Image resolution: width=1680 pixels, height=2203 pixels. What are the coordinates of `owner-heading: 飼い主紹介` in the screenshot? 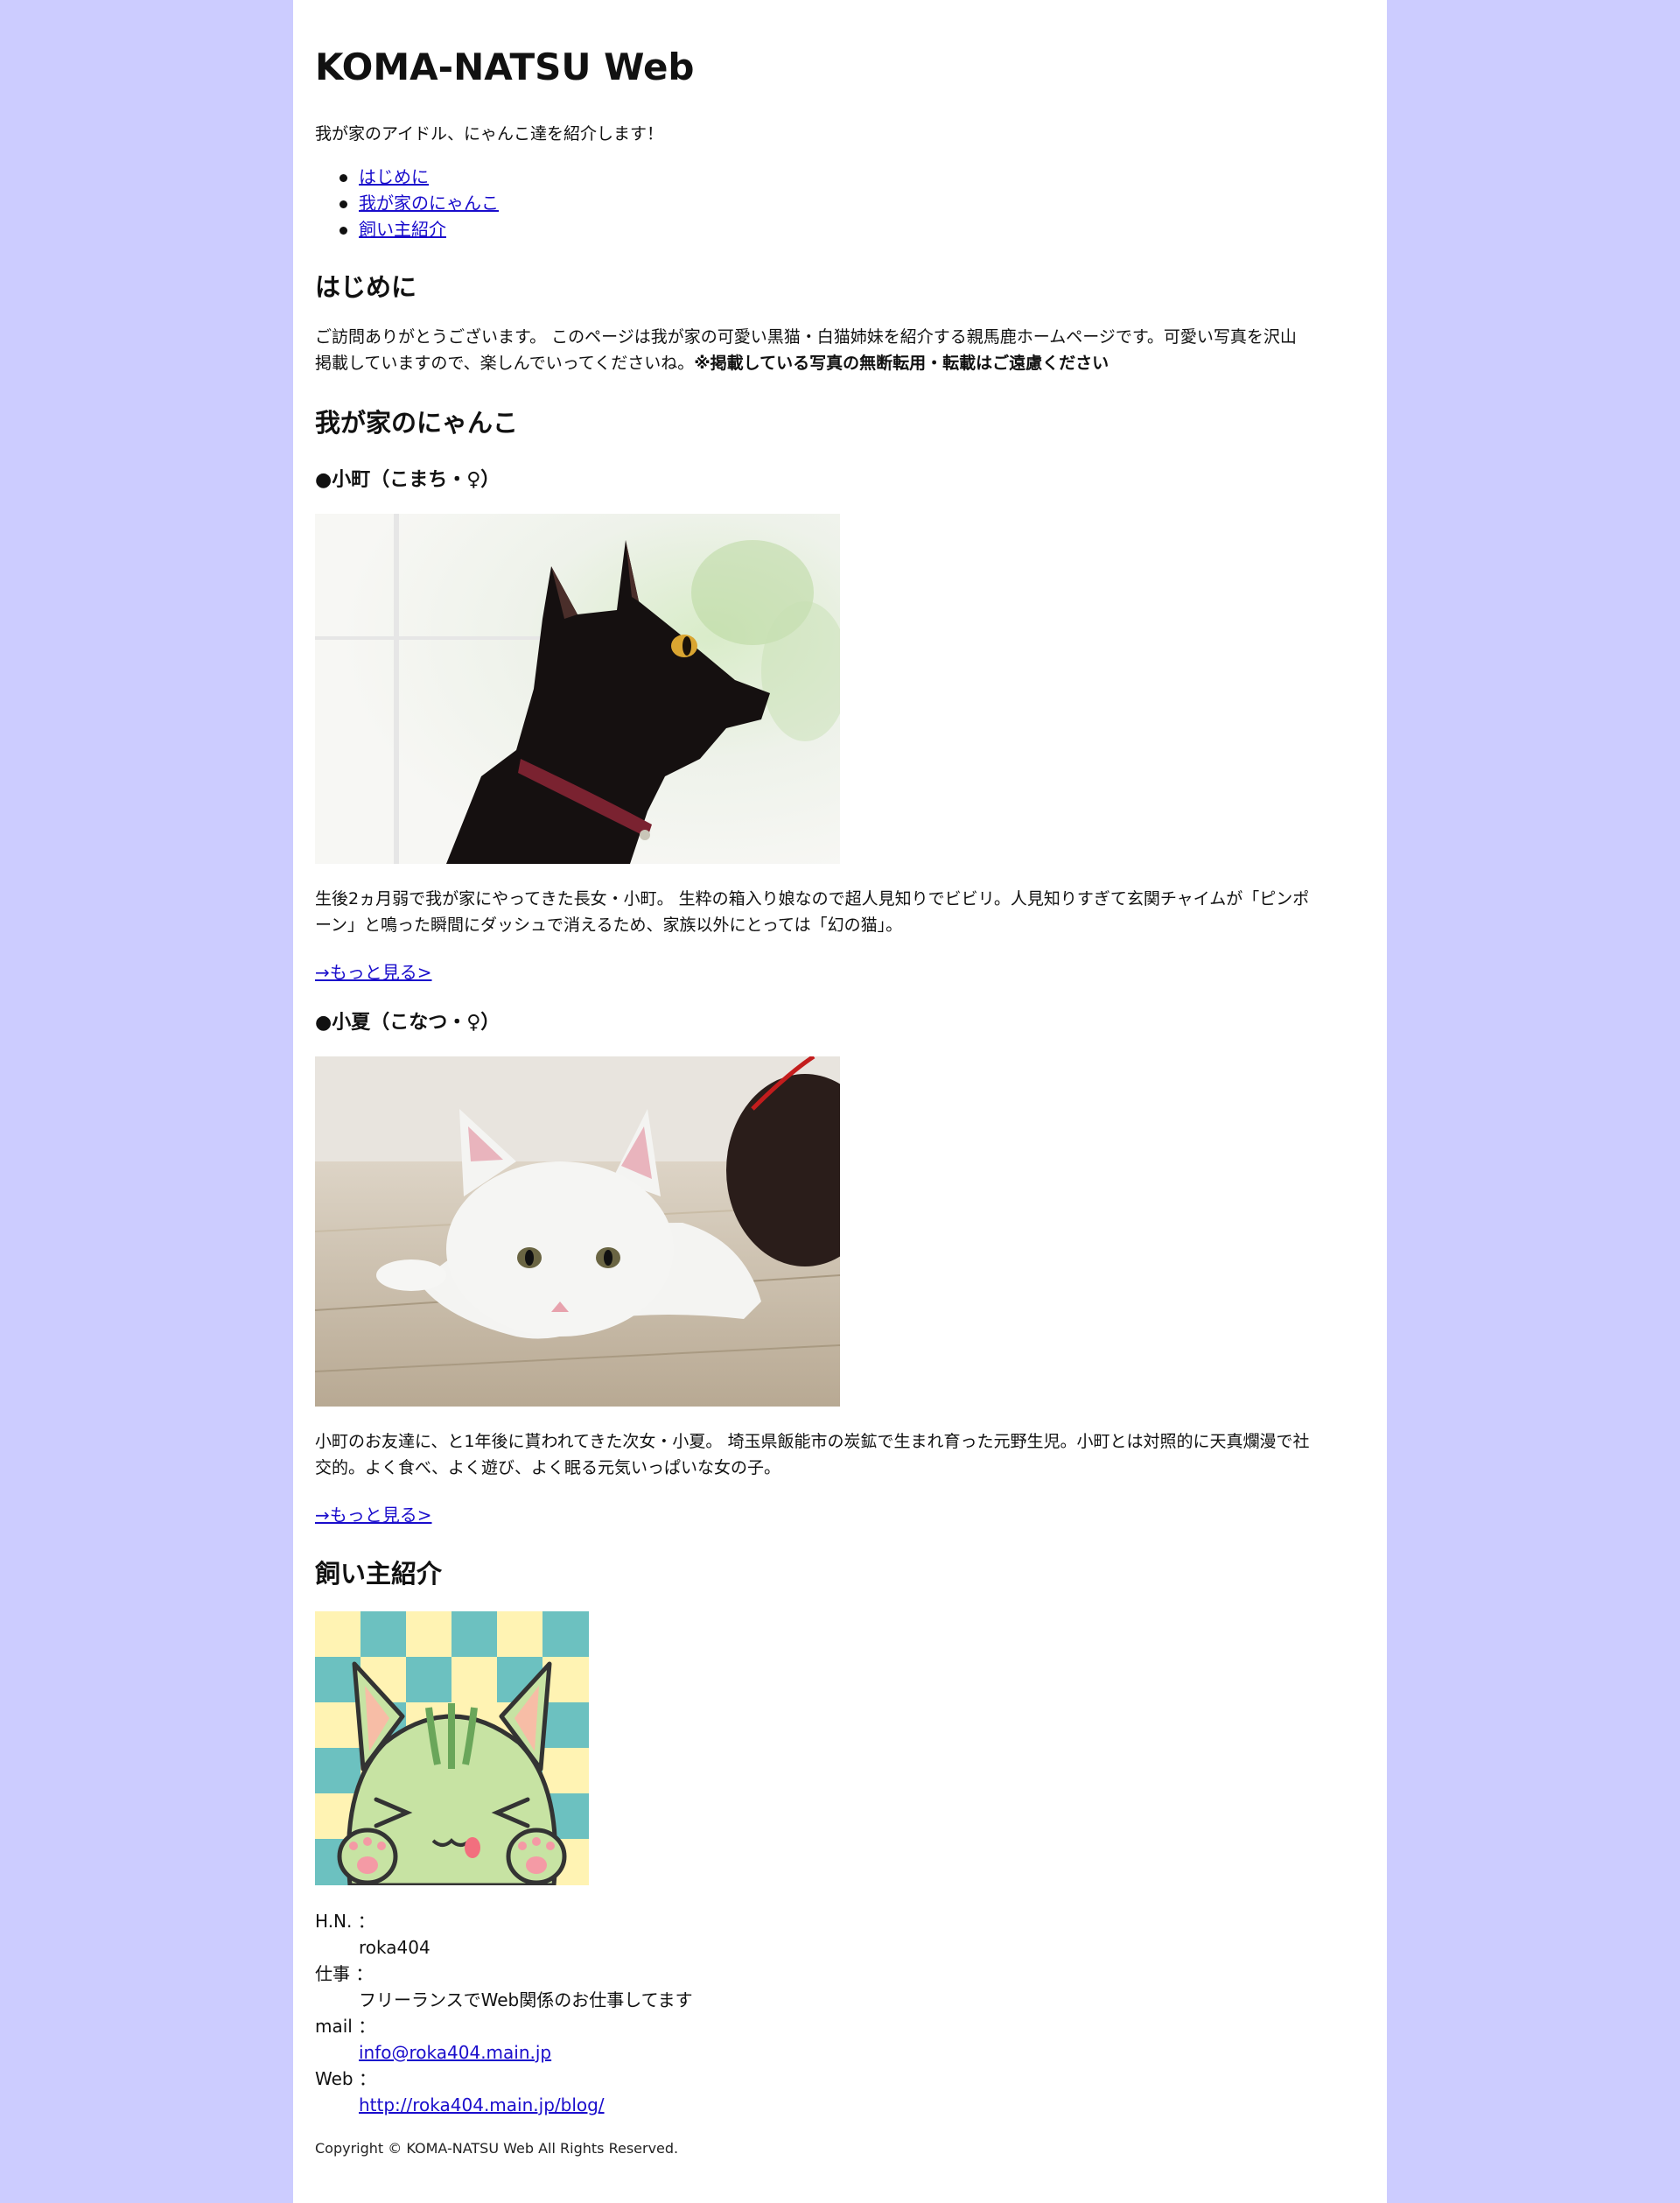 It's located at (379, 1574).